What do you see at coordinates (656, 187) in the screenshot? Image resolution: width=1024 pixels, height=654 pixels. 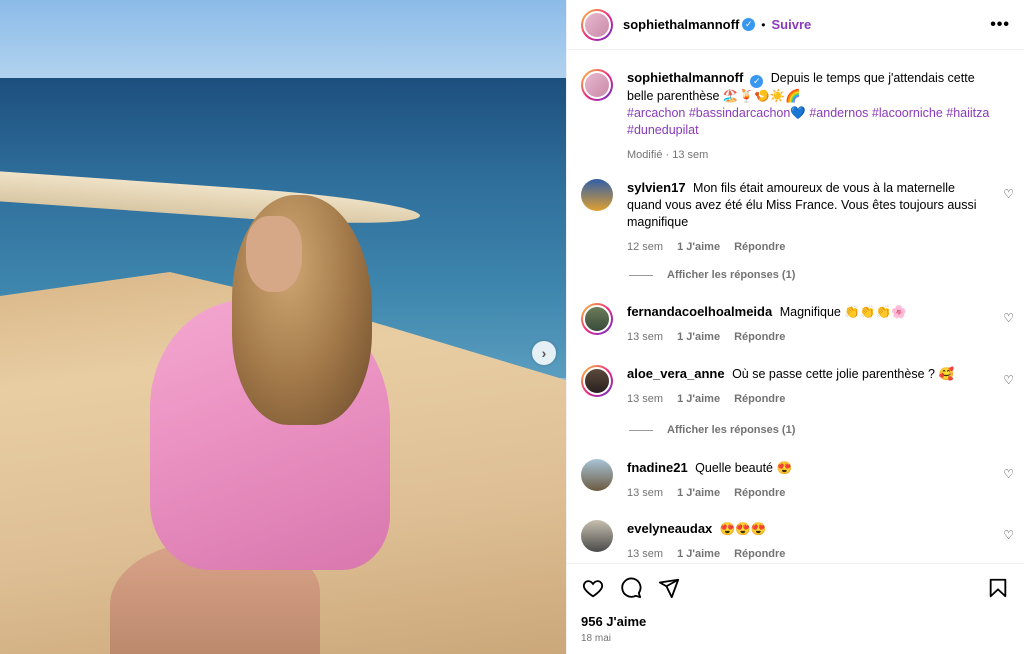 I see `comment-username: sylvien17` at bounding box center [656, 187].